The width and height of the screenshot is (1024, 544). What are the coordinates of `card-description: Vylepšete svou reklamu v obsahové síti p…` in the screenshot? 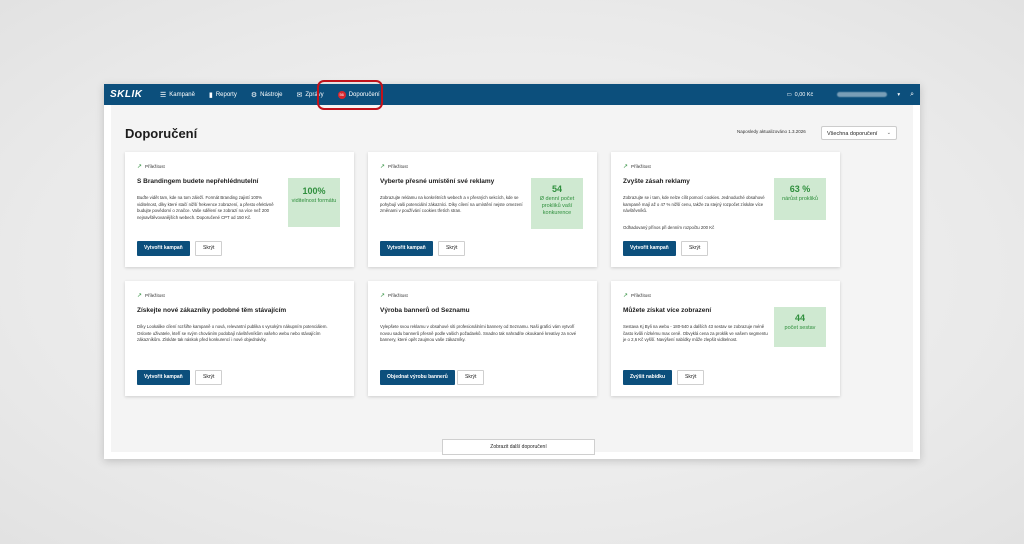 It's located at (478, 333).